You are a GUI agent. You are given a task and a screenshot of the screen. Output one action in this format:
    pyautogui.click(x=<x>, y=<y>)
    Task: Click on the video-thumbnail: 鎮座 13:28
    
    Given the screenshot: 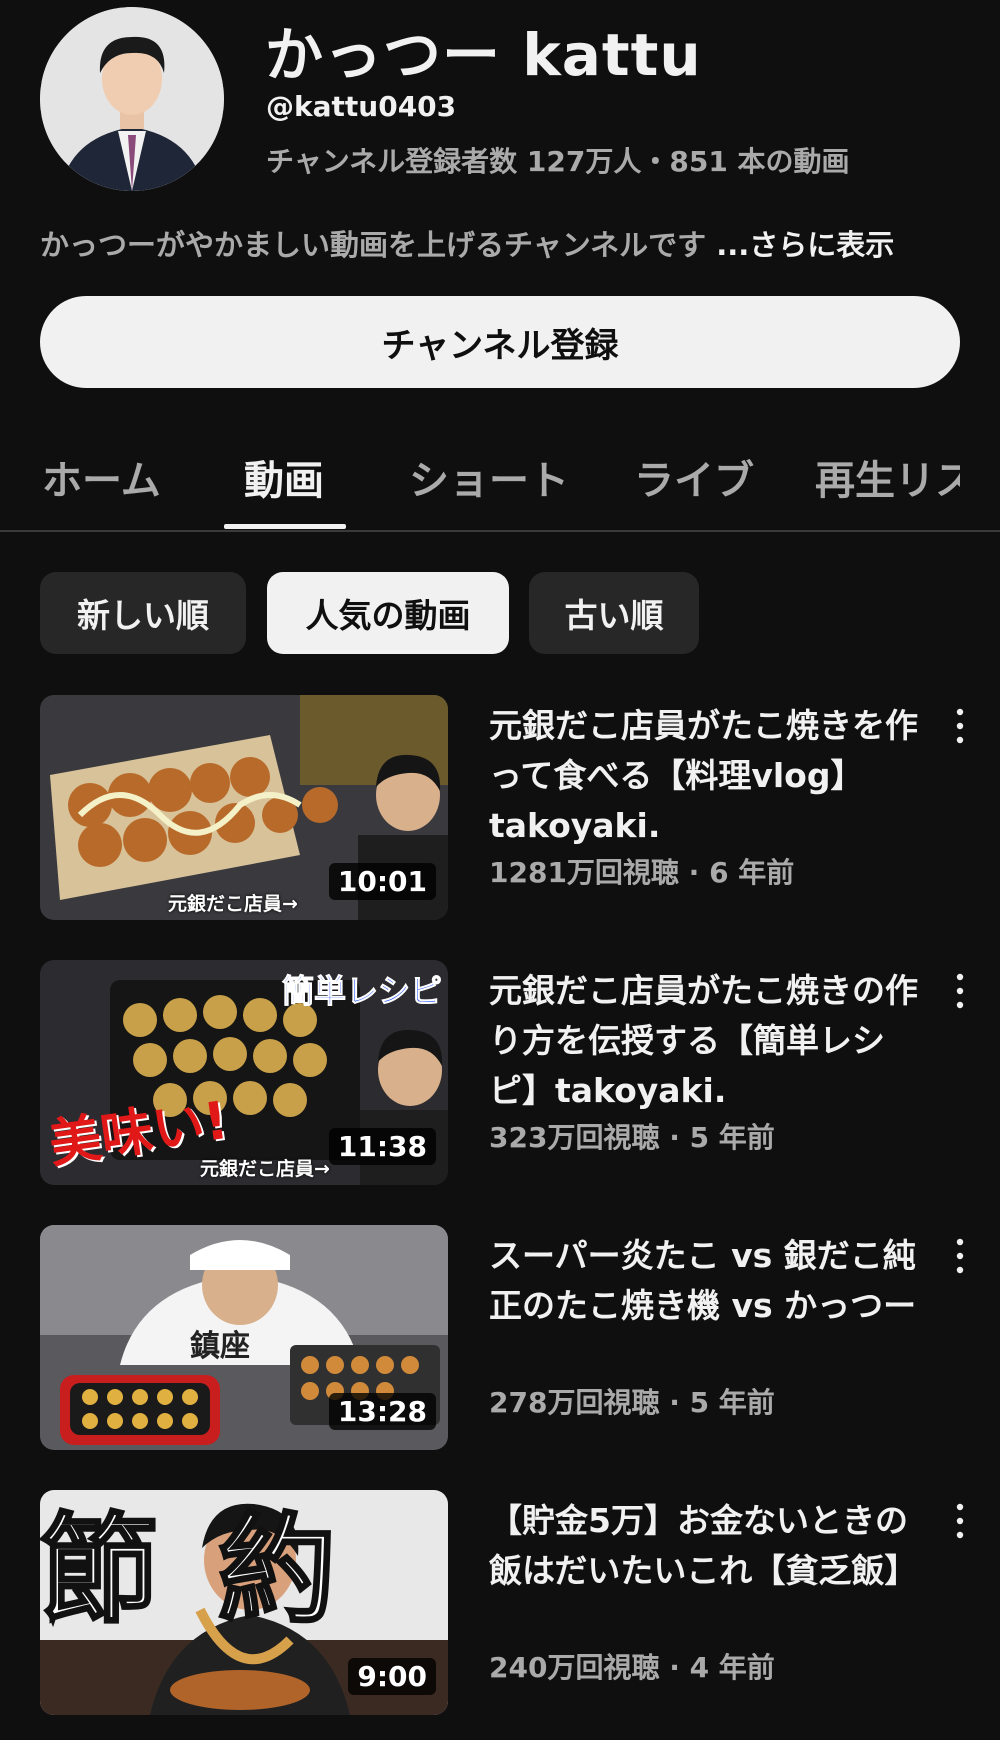 What is the action you would take?
    pyautogui.click(x=244, y=1337)
    